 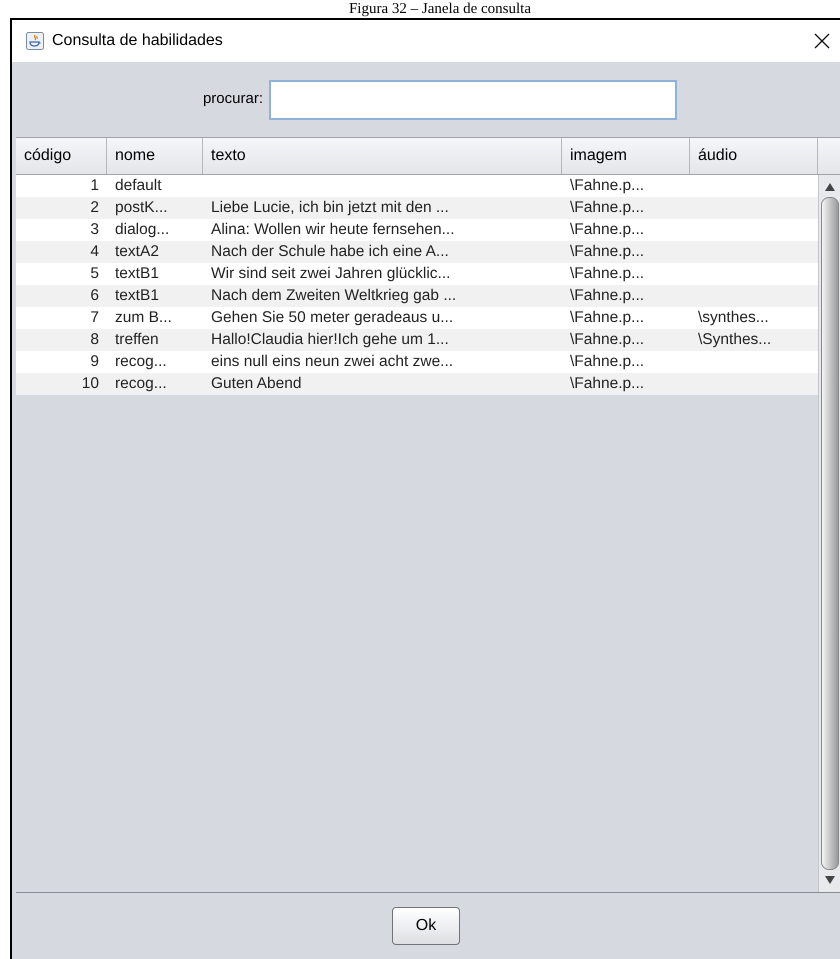 What do you see at coordinates (822, 41) in the screenshot?
I see `close-icon` at bounding box center [822, 41].